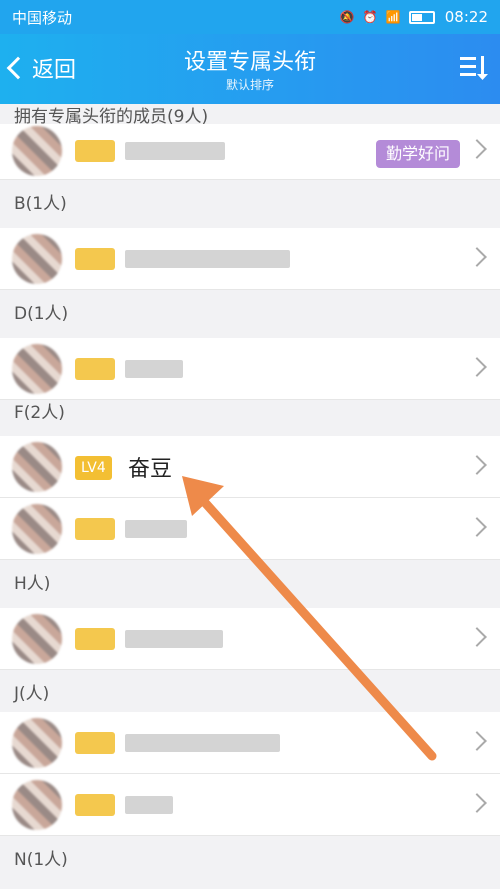 The height and width of the screenshot is (889, 500). I want to click on mute-icon: 🔕, so click(347, 17).